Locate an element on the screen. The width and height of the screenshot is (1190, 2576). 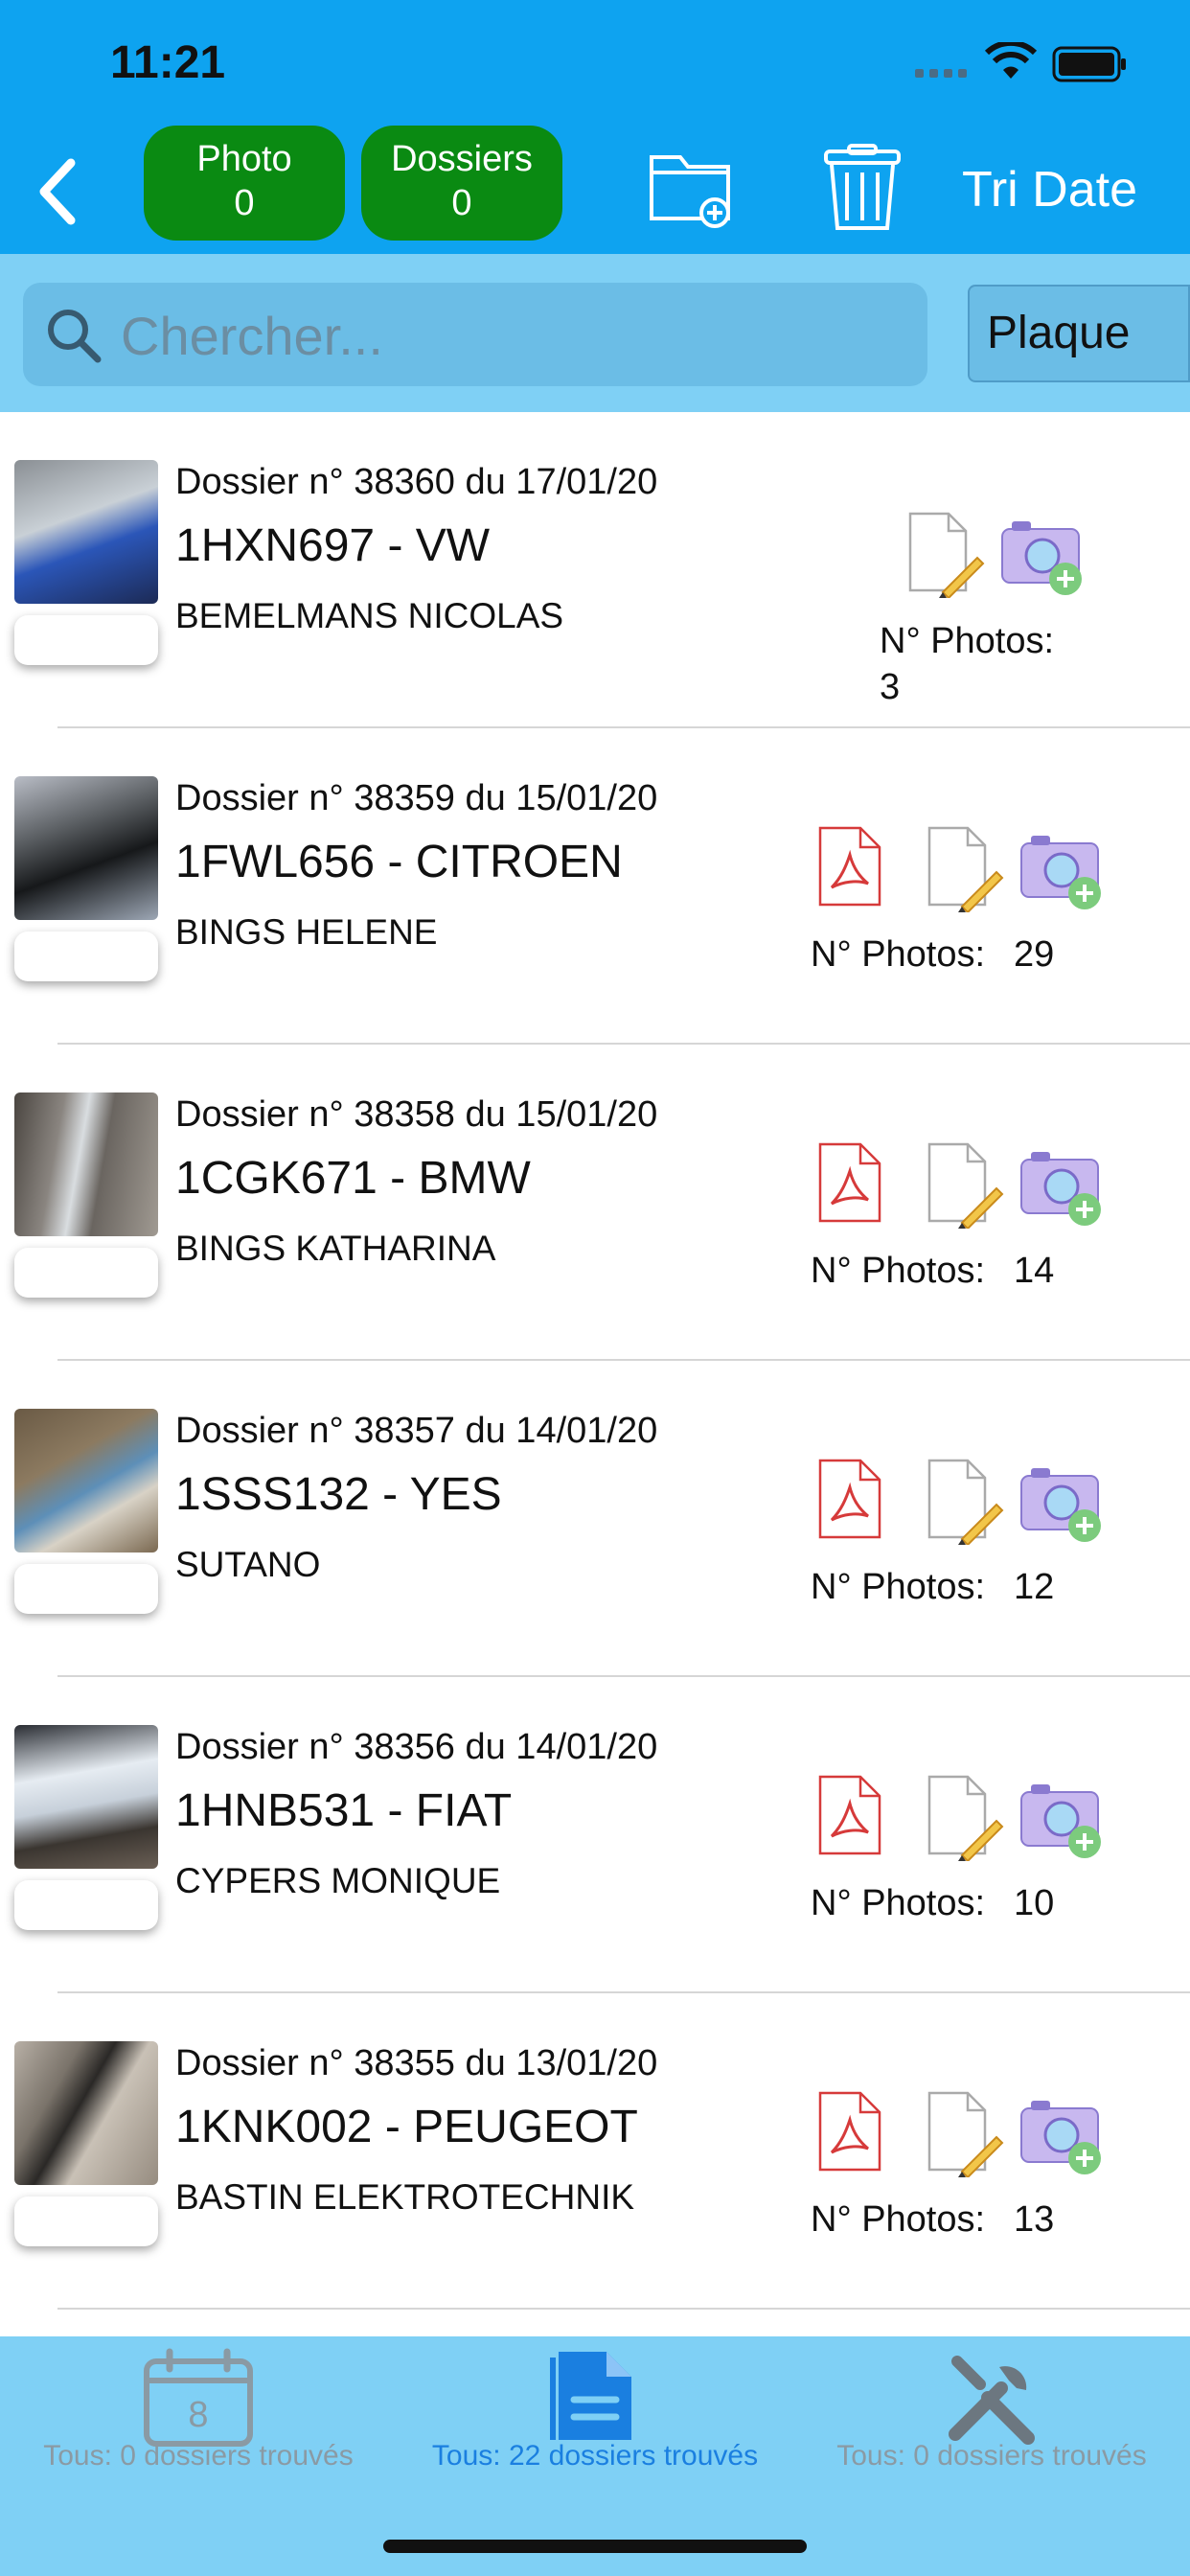
dossier-title: Dossier n° 38356 du 14/01/20 is located at coordinates (417, 1747).